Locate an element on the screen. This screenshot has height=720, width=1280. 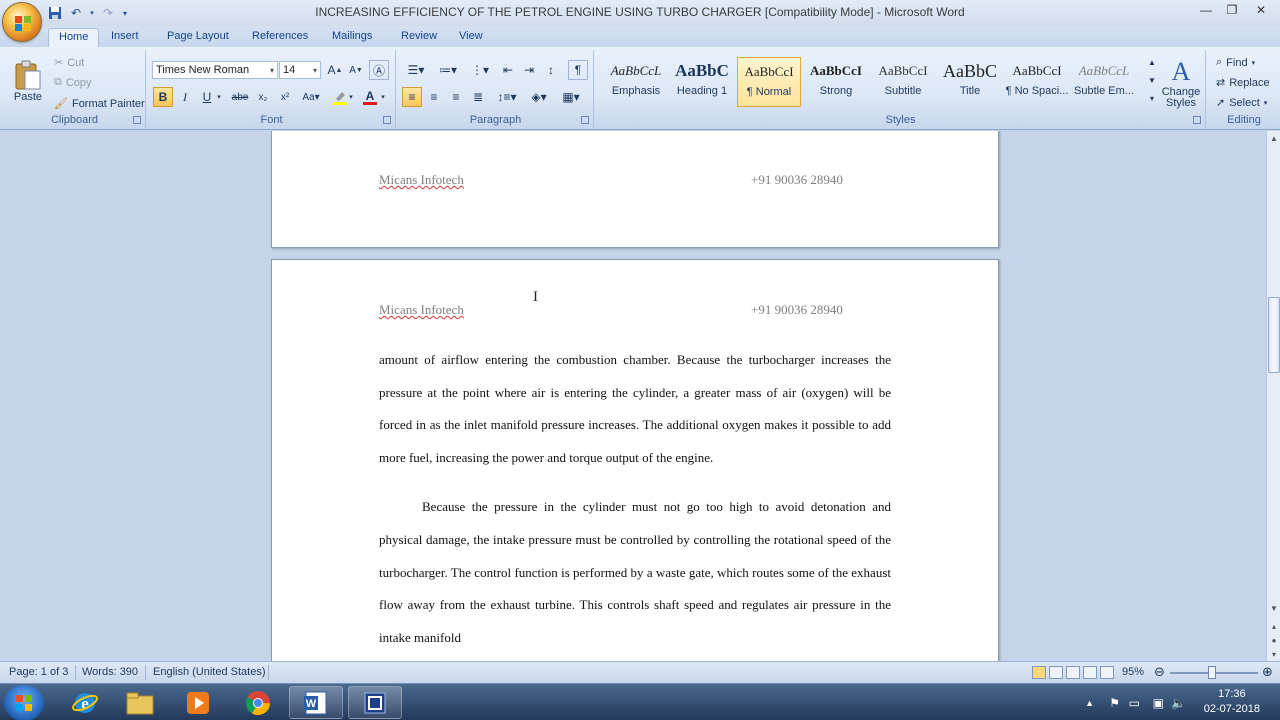
scroll-thumb is located at coordinates (1274, 335).